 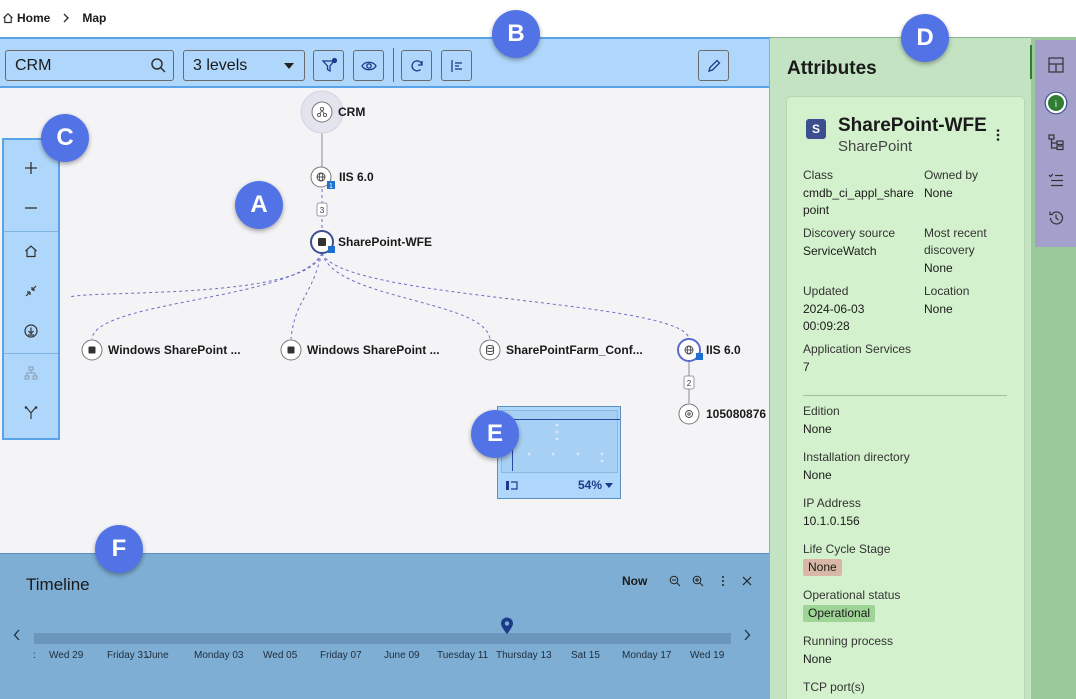 What do you see at coordinates (158, 65) in the screenshot?
I see `search-icon` at bounding box center [158, 65].